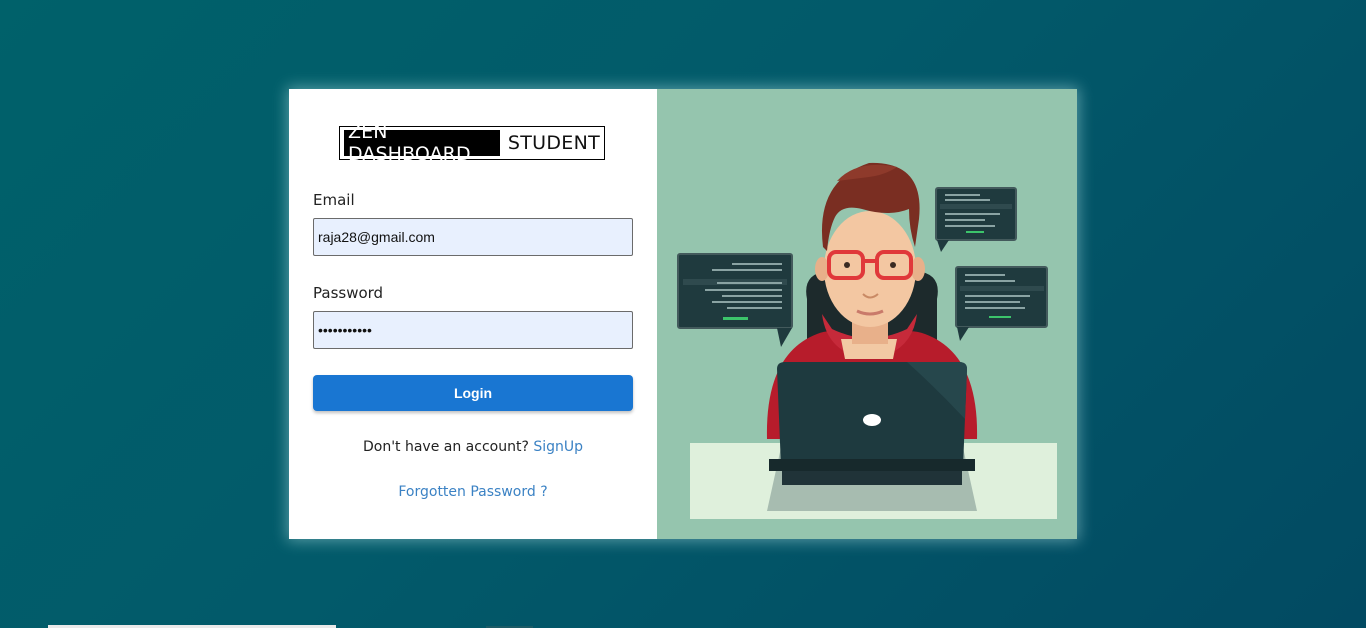 This screenshot has height=628, width=1366. What do you see at coordinates (735, 300) in the screenshot?
I see `code-bubble-left-icon` at bounding box center [735, 300].